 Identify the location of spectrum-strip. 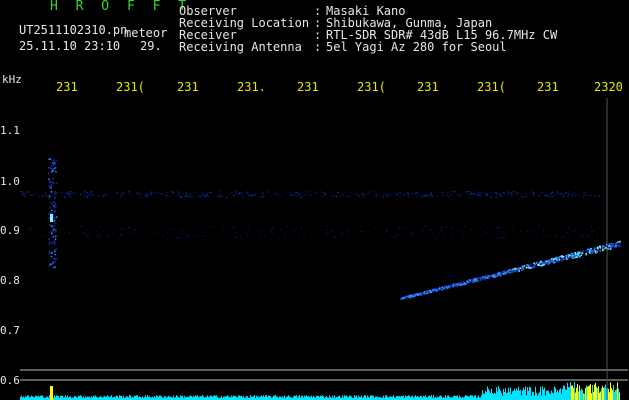
(320, 391).